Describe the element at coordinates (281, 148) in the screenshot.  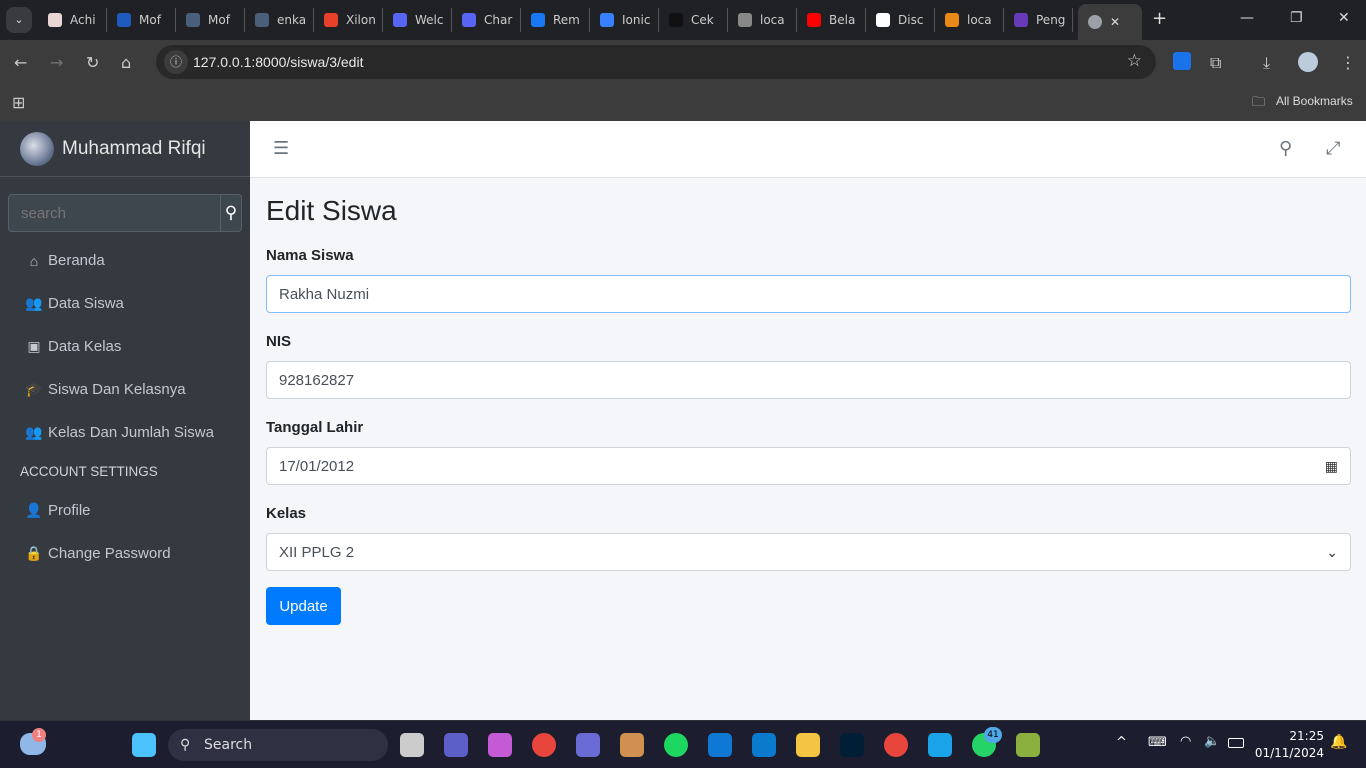
I see `hamburger-menu-icon: ☰` at that location.